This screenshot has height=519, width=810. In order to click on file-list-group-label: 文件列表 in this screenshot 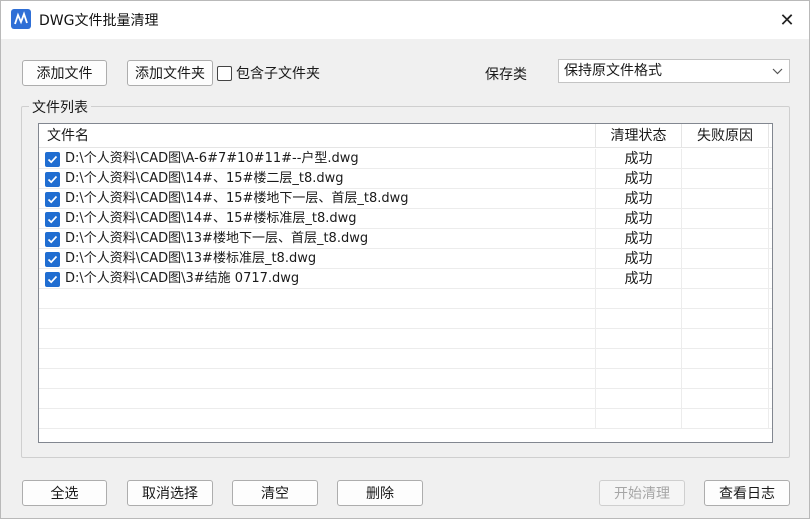, I will do `click(60, 107)`.